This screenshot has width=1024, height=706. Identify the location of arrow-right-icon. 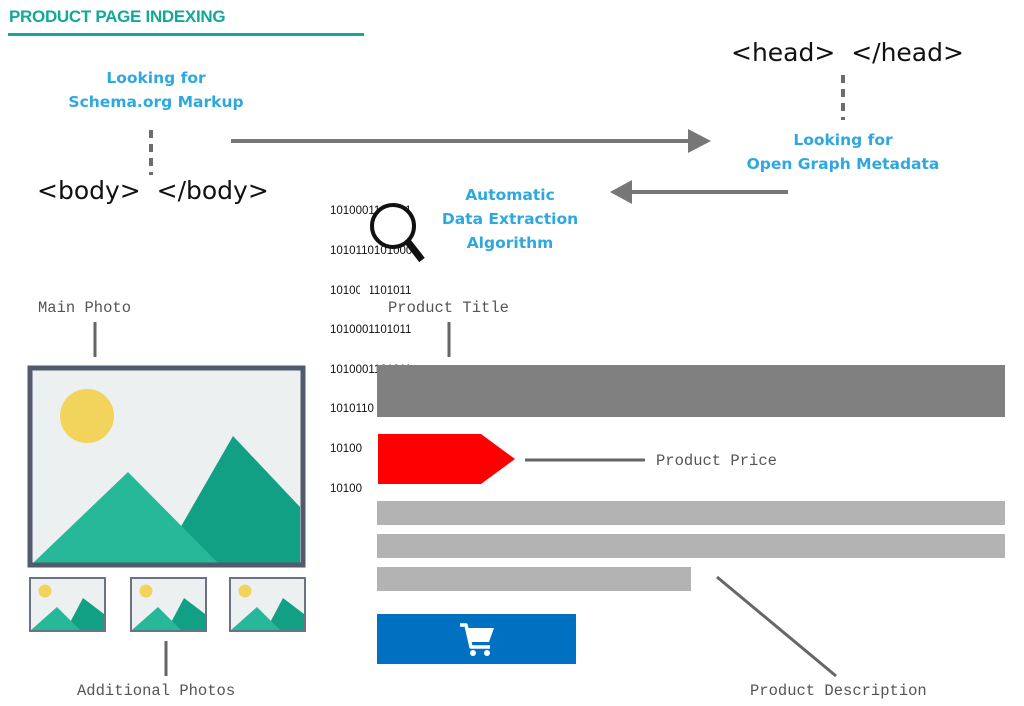
(471, 141).